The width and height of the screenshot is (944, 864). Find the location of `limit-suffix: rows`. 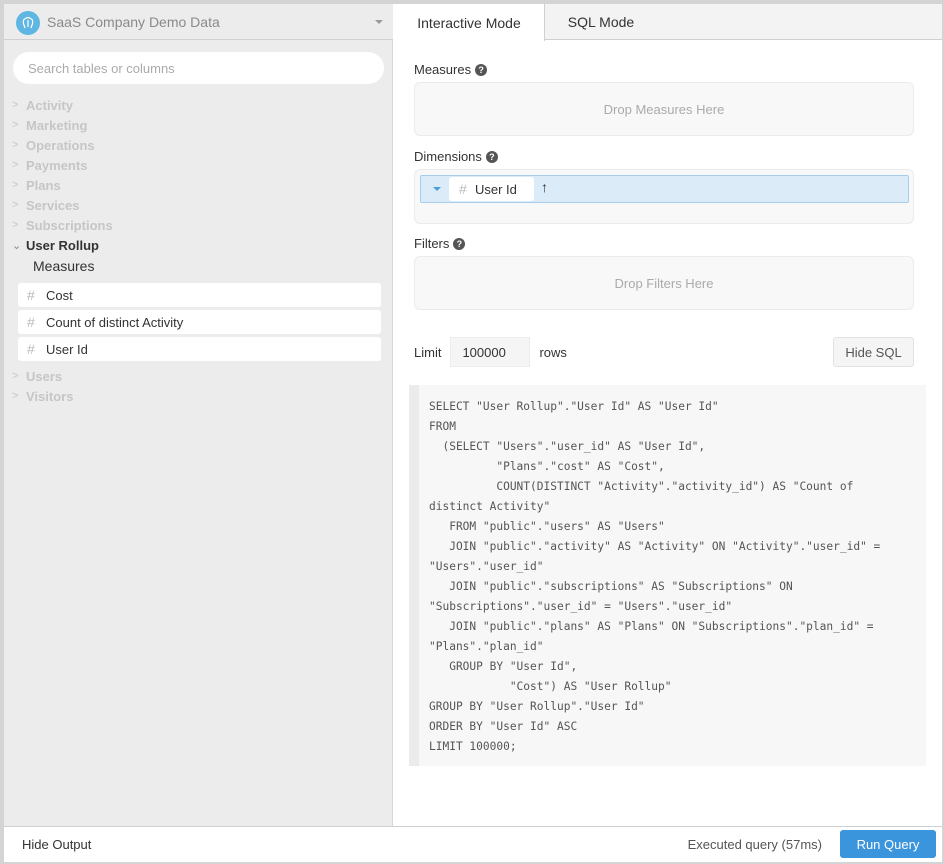

limit-suffix: rows is located at coordinates (553, 352).